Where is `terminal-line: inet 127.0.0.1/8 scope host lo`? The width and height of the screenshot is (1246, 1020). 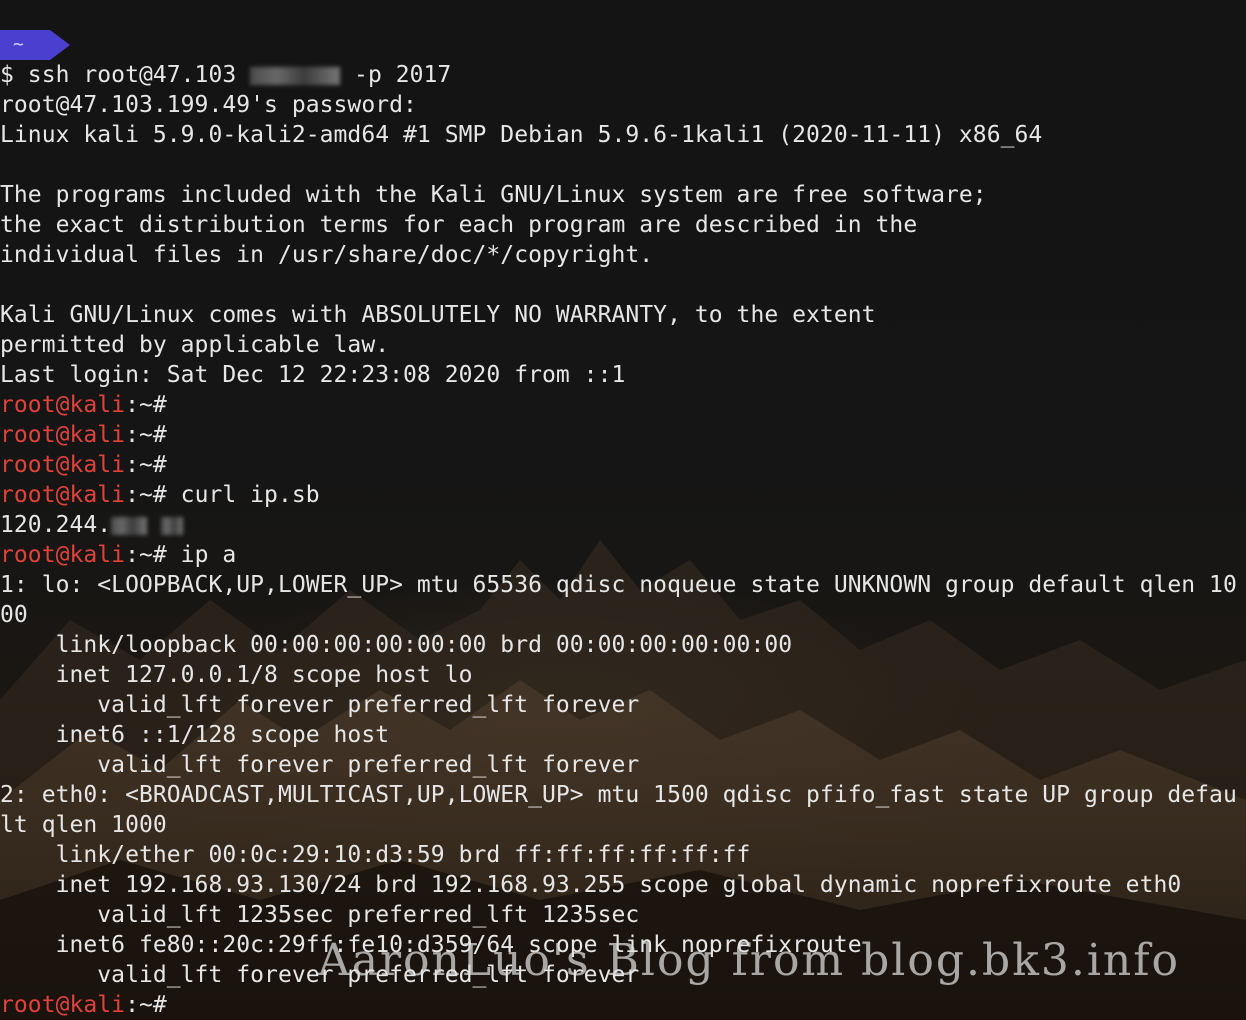 terminal-line: inet 127.0.0.1/8 scope host lo is located at coordinates (236, 675).